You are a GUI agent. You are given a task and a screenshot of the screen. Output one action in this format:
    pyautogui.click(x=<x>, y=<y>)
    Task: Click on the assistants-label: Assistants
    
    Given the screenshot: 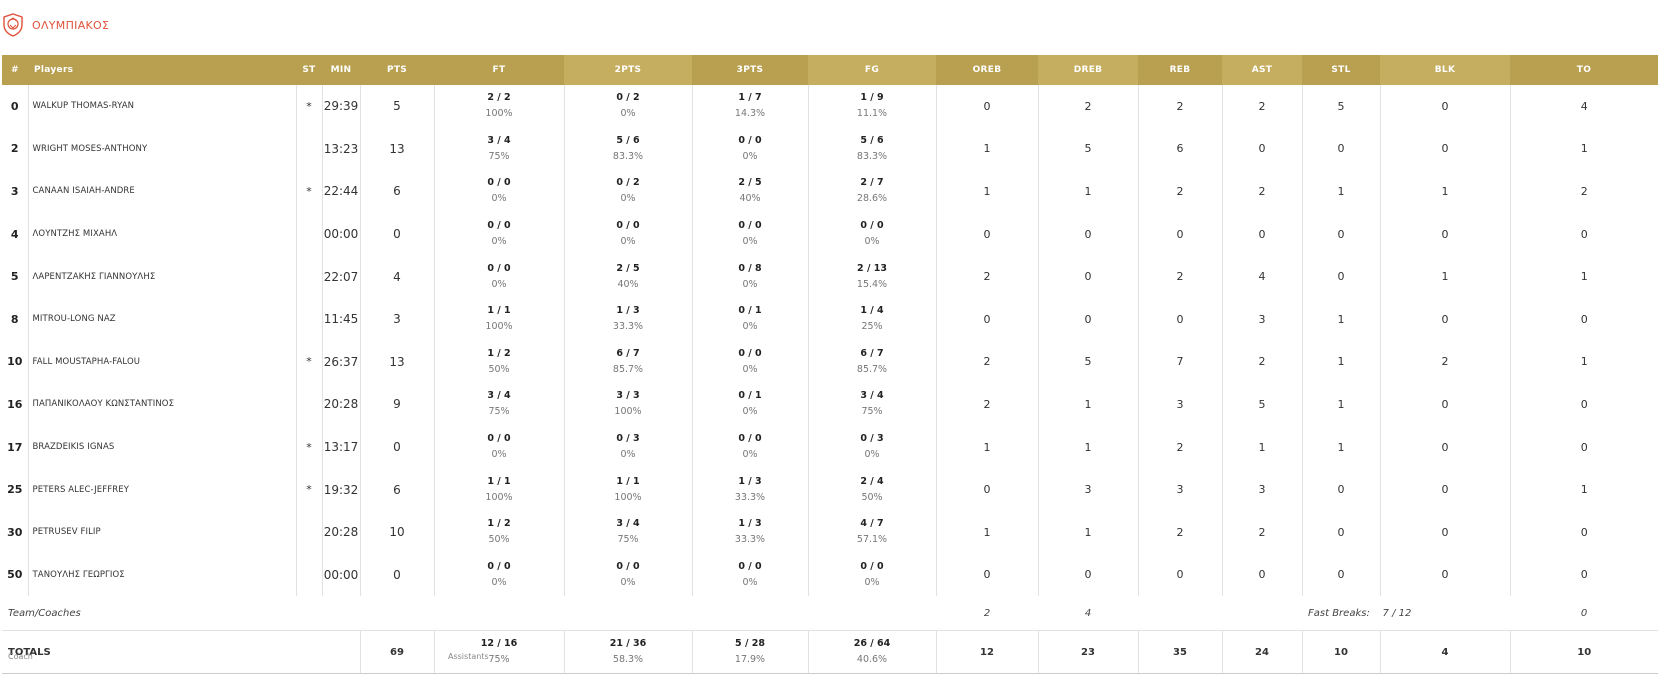 What is the action you would take?
    pyautogui.click(x=468, y=656)
    